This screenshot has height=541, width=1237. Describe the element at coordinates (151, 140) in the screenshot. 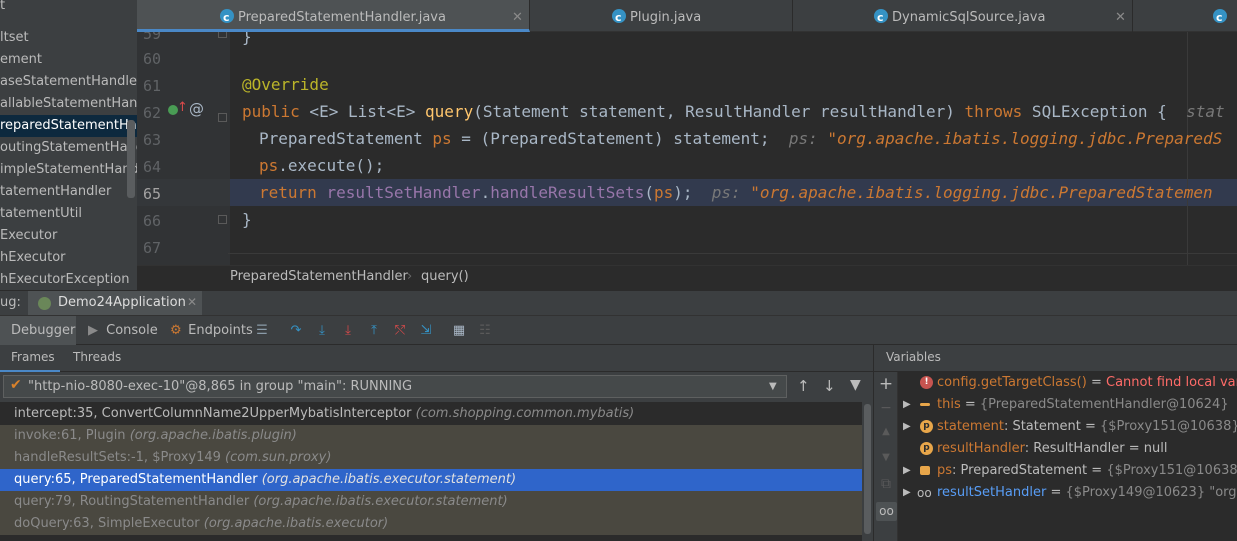

I see `line-number: 63` at that location.